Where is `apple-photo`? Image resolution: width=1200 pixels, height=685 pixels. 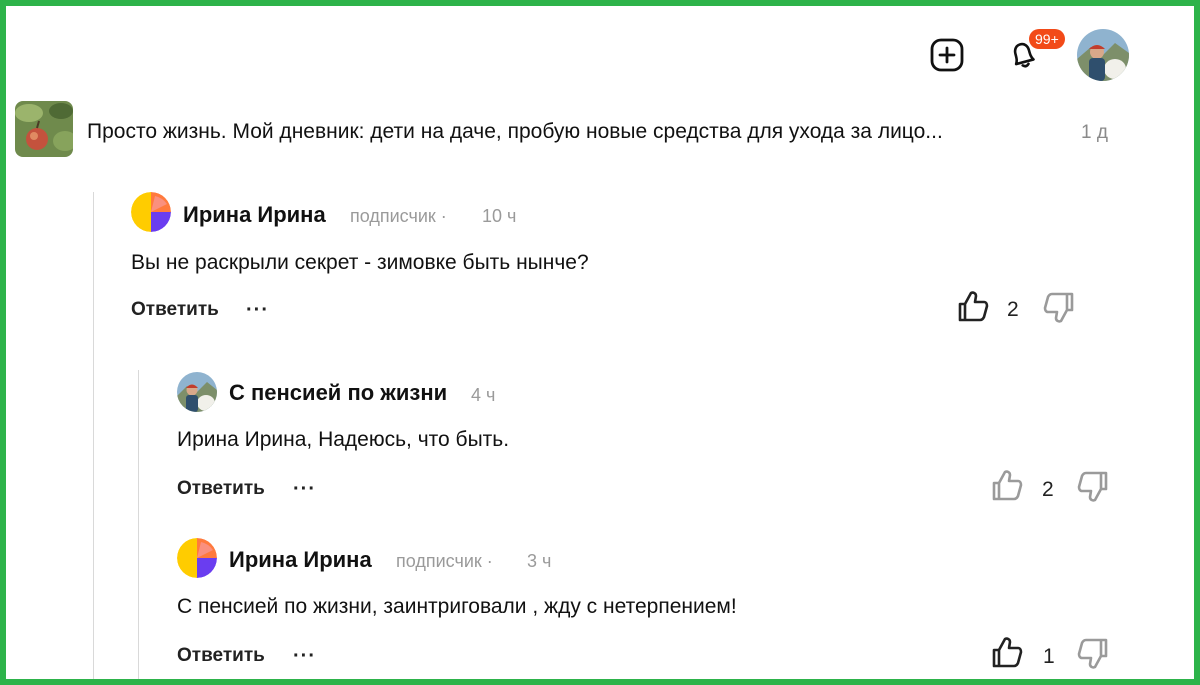
apple-photo is located at coordinates (44, 129).